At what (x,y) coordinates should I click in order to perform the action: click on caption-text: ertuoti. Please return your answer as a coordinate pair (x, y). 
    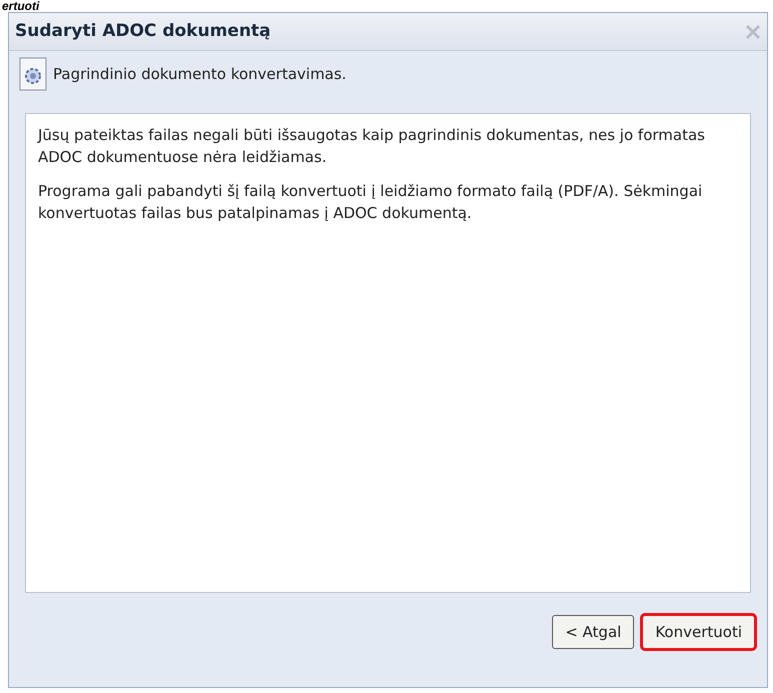
    Looking at the image, I should click on (21, 6).